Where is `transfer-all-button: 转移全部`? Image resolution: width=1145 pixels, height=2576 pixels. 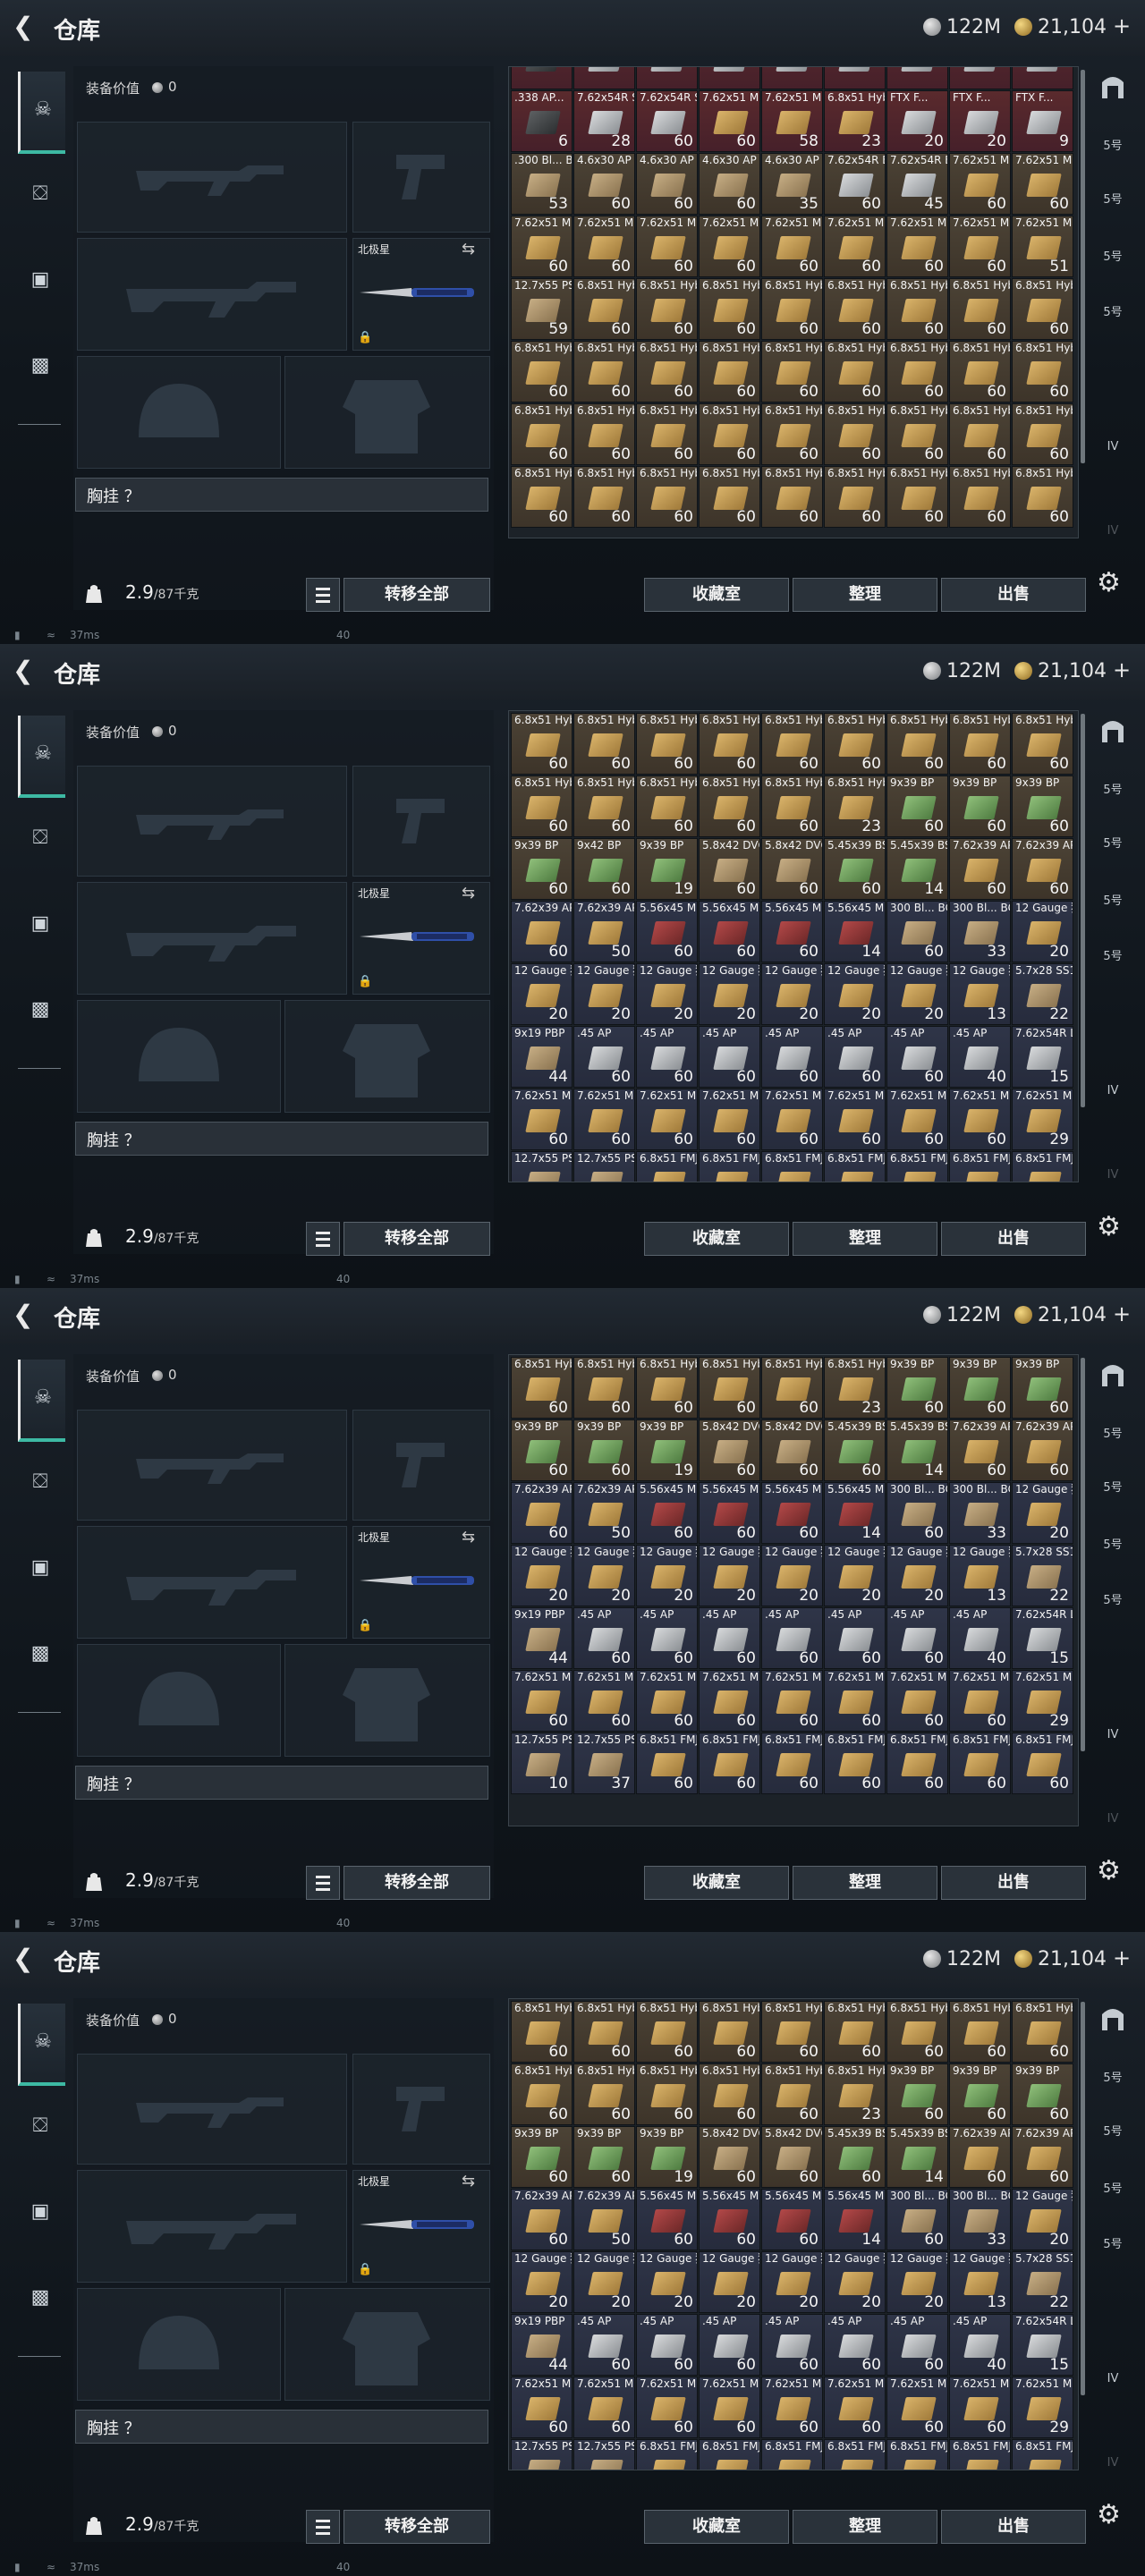
transfer-all-button: 转移全部 is located at coordinates (417, 595).